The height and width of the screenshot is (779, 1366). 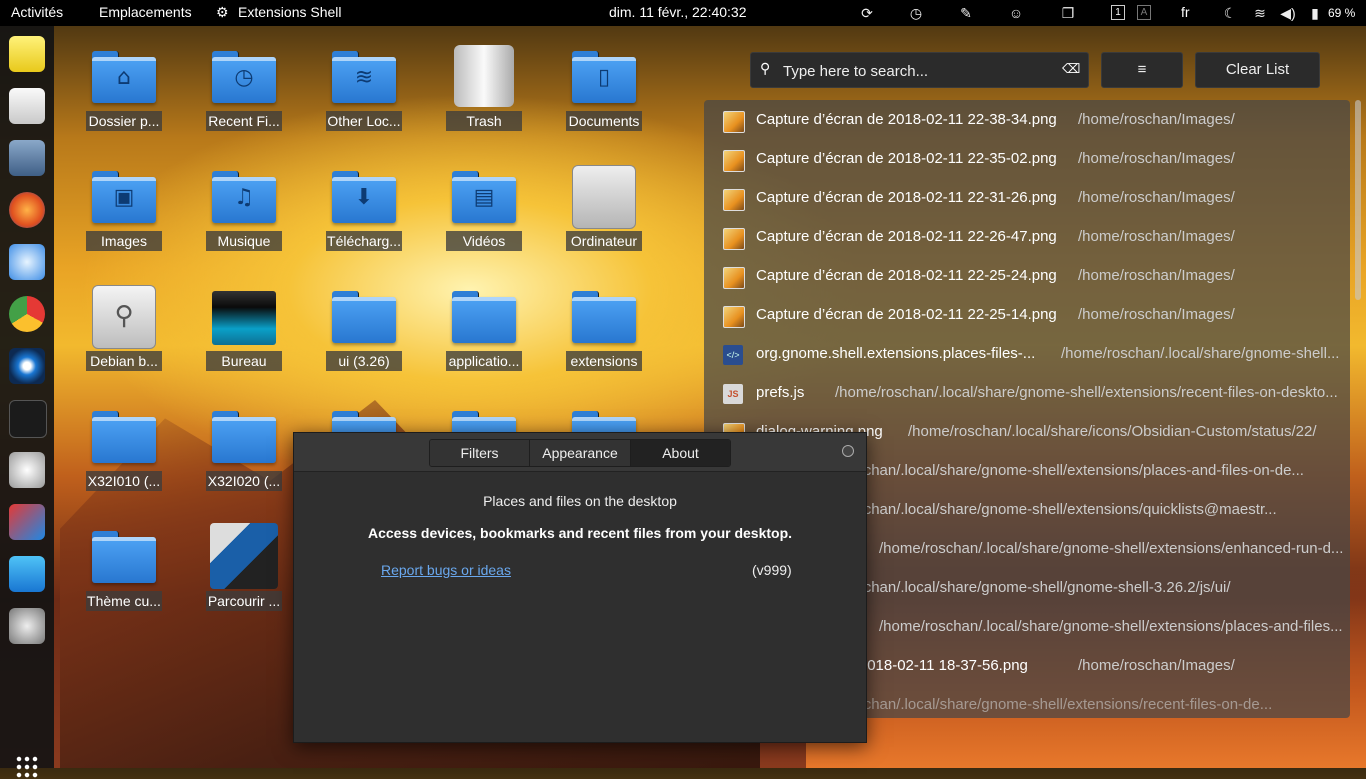 What do you see at coordinates (1118, 12) in the screenshot?
I see `workspace-1: 1` at bounding box center [1118, 12].